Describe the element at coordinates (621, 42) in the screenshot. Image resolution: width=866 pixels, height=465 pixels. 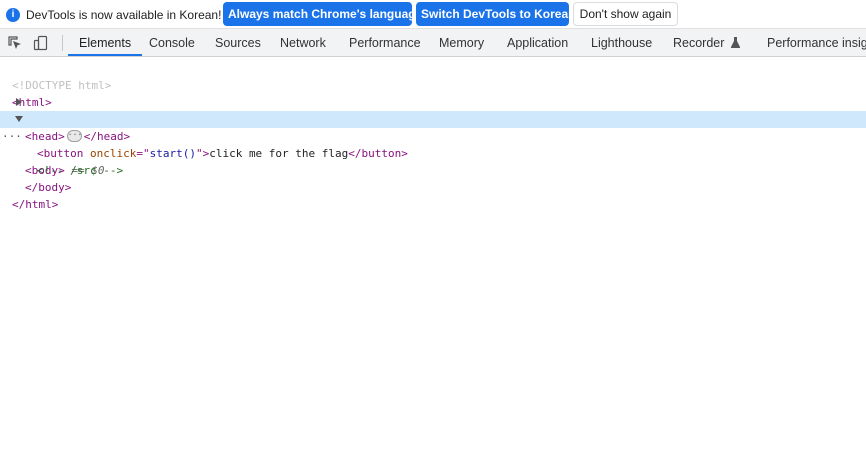
I see `tab-lighthouse: Lighthouse` at that location.